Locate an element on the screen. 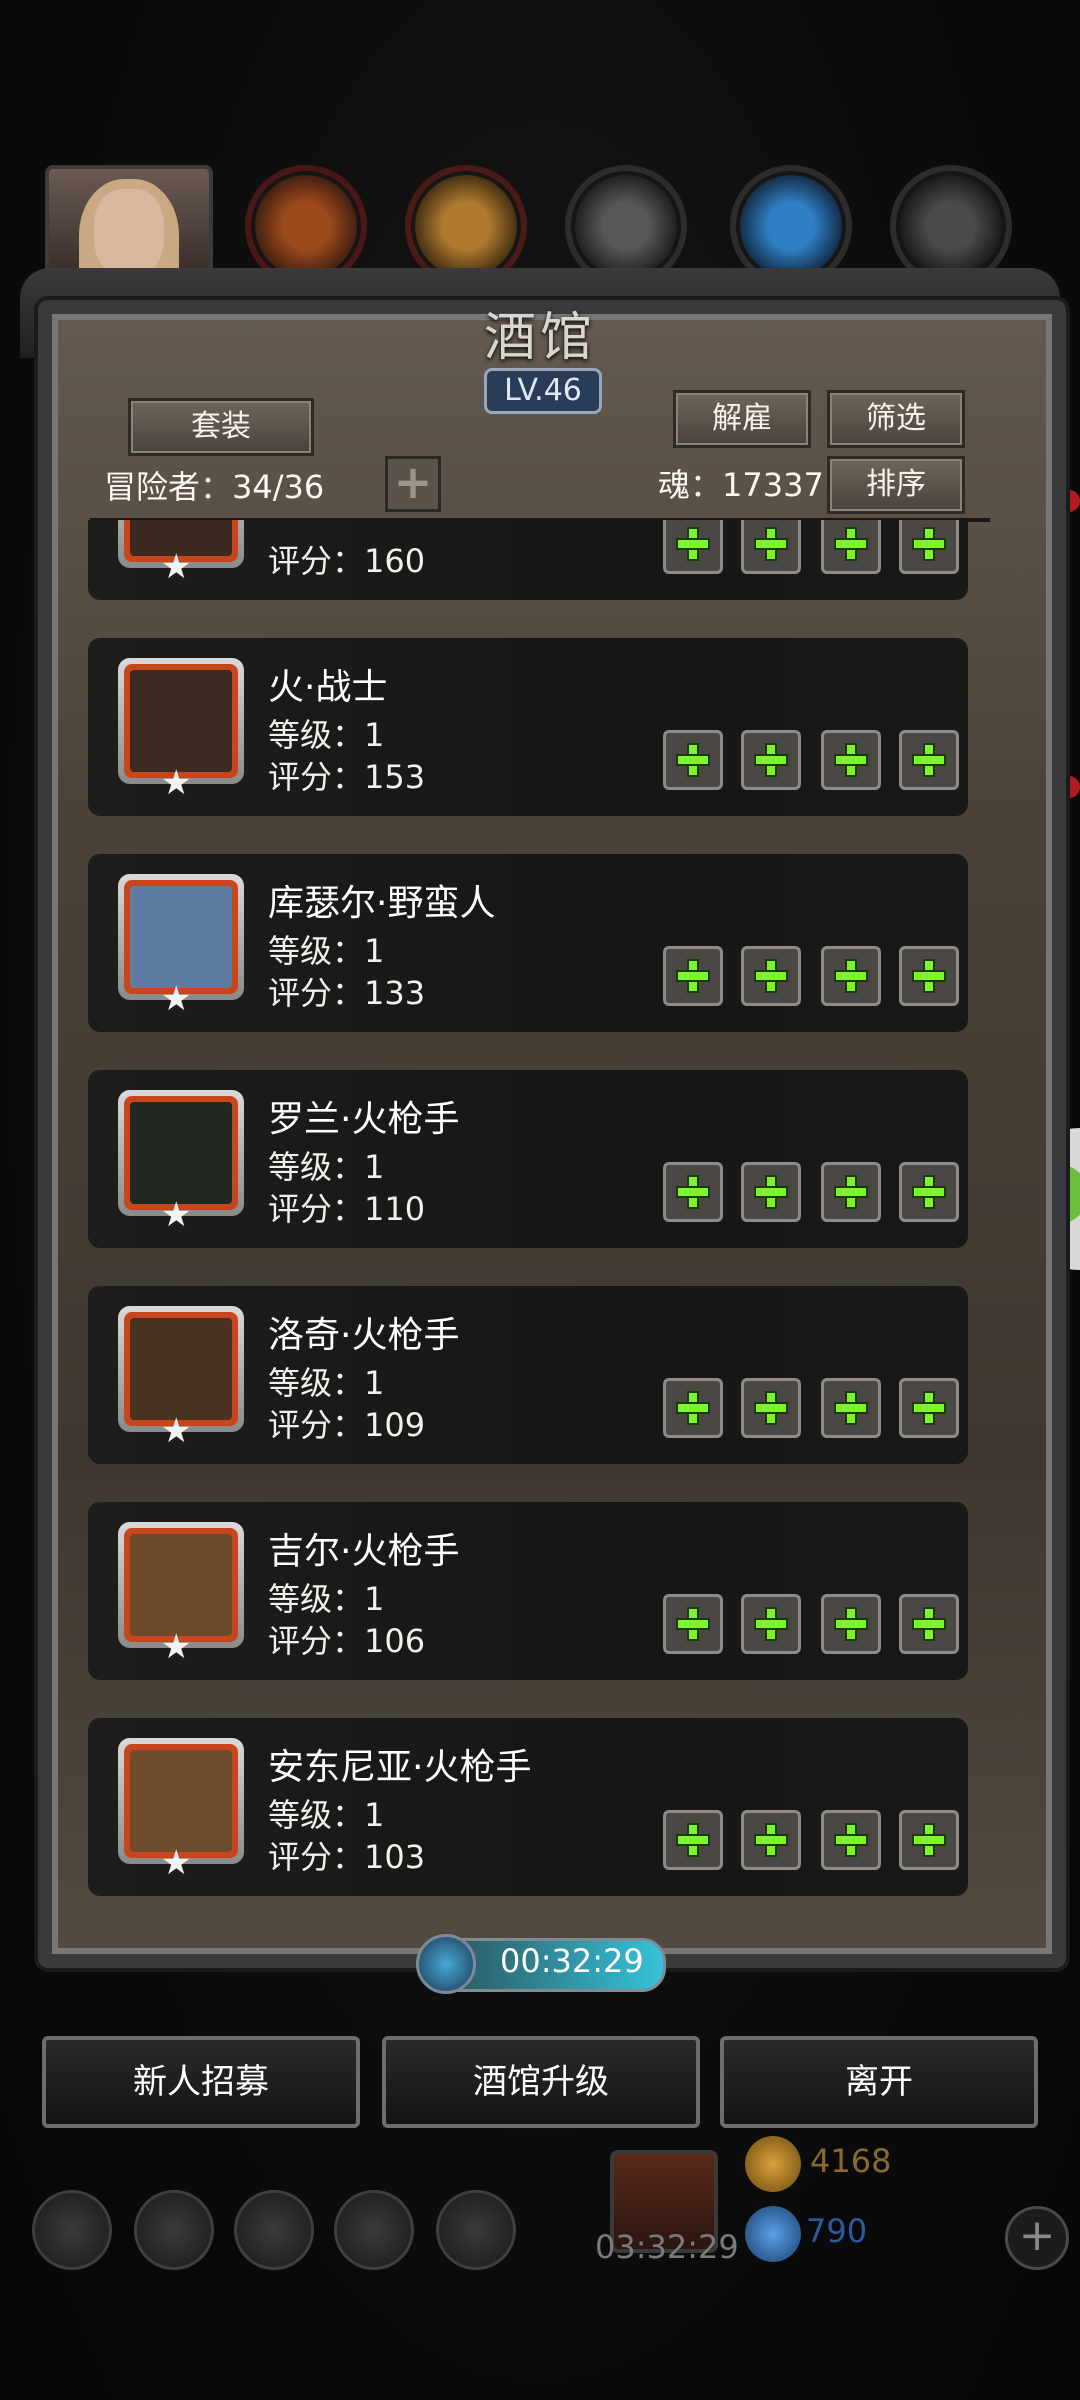  soul-count: 魂：17337 is located at coordinates (741, 485).